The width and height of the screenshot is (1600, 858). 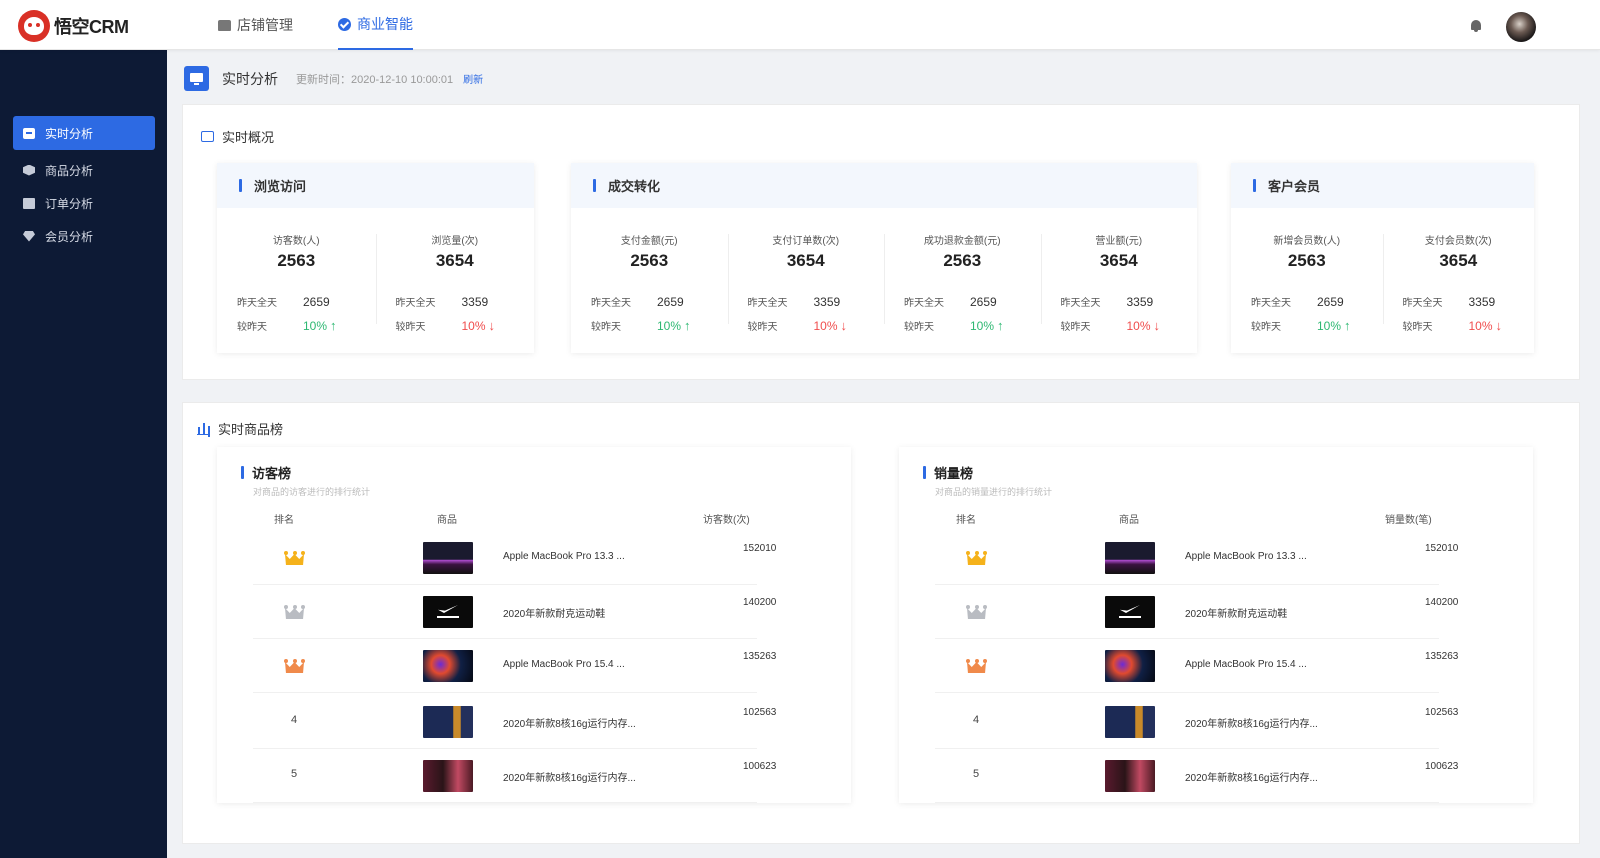 What do you see at coordinates (479, 325) in the screenshot?
I see `compare-value: 10% ↓` at bounding box center [479, 325].